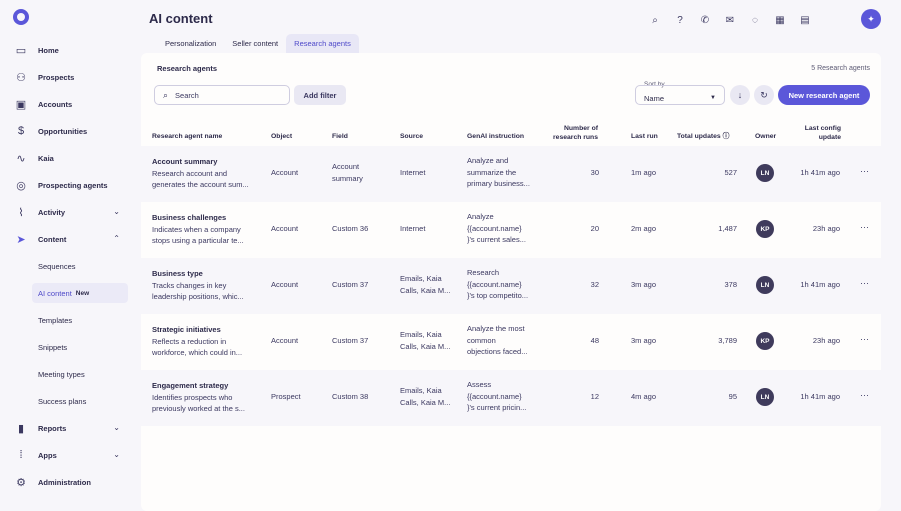 The image size is (901, 511). Describe the element at coordinates (80, 347) in the screenshot. I see `sidebar-subitem-snippets: Snippets` at that location.